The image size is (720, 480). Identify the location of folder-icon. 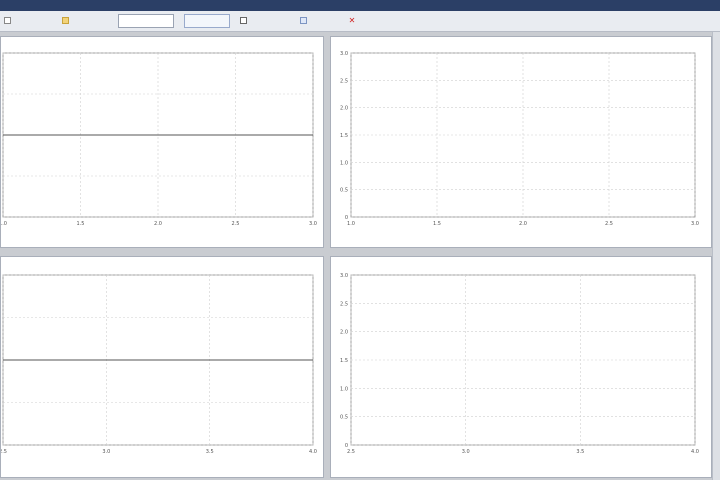
(65, 20).